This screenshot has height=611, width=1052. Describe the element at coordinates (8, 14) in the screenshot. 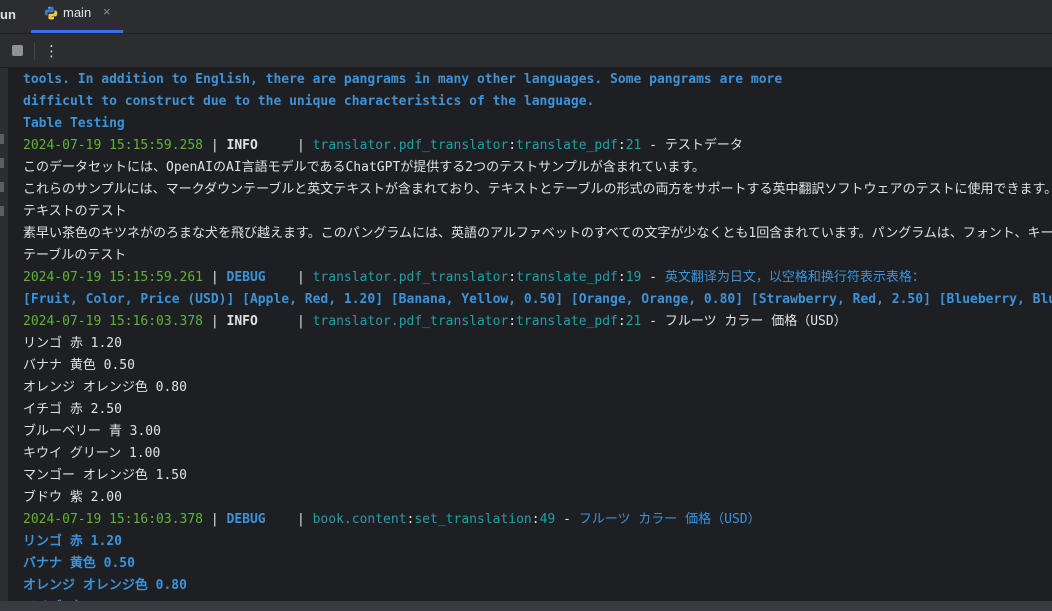

I see `run-tool-window-title: un` at that location.